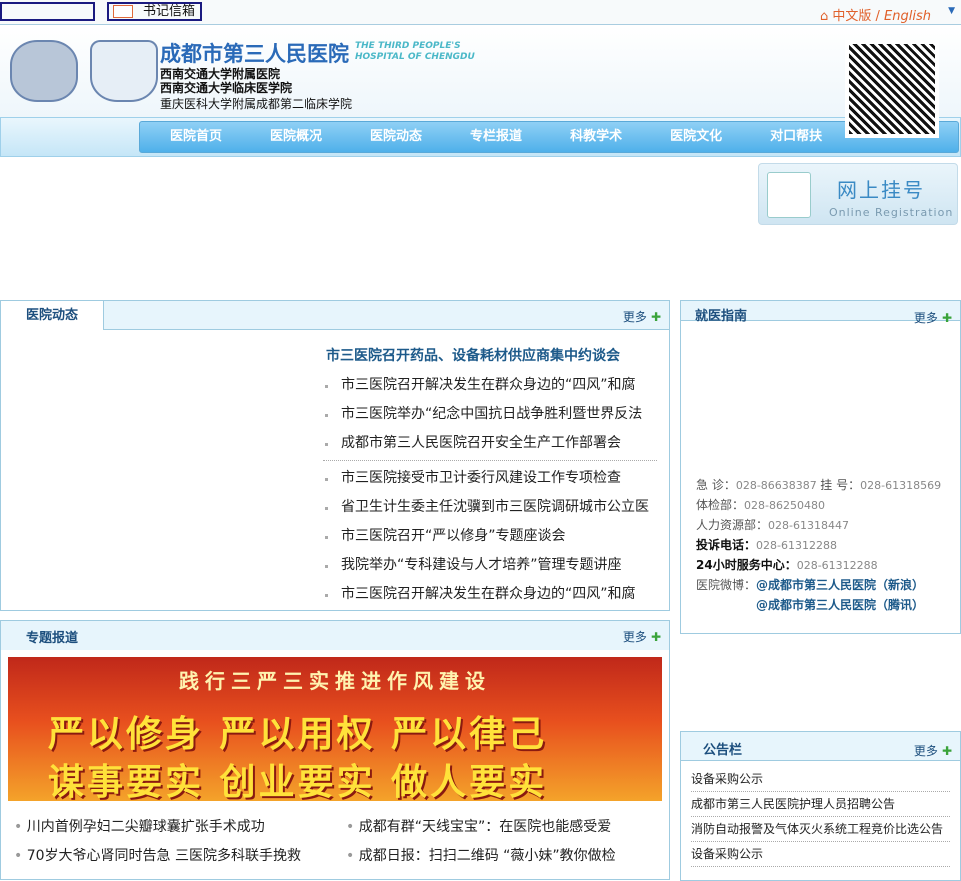 This screenshot has height=881, width=961. I want to click on nav-overview: 医院概况, so click(296, 137).